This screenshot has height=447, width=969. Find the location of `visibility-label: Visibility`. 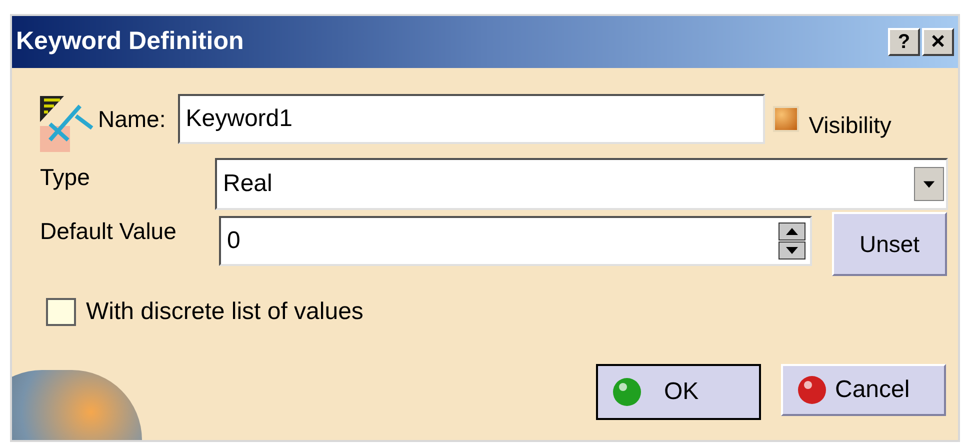

visibility-label: Visibility is located at coordinates (850, 125).